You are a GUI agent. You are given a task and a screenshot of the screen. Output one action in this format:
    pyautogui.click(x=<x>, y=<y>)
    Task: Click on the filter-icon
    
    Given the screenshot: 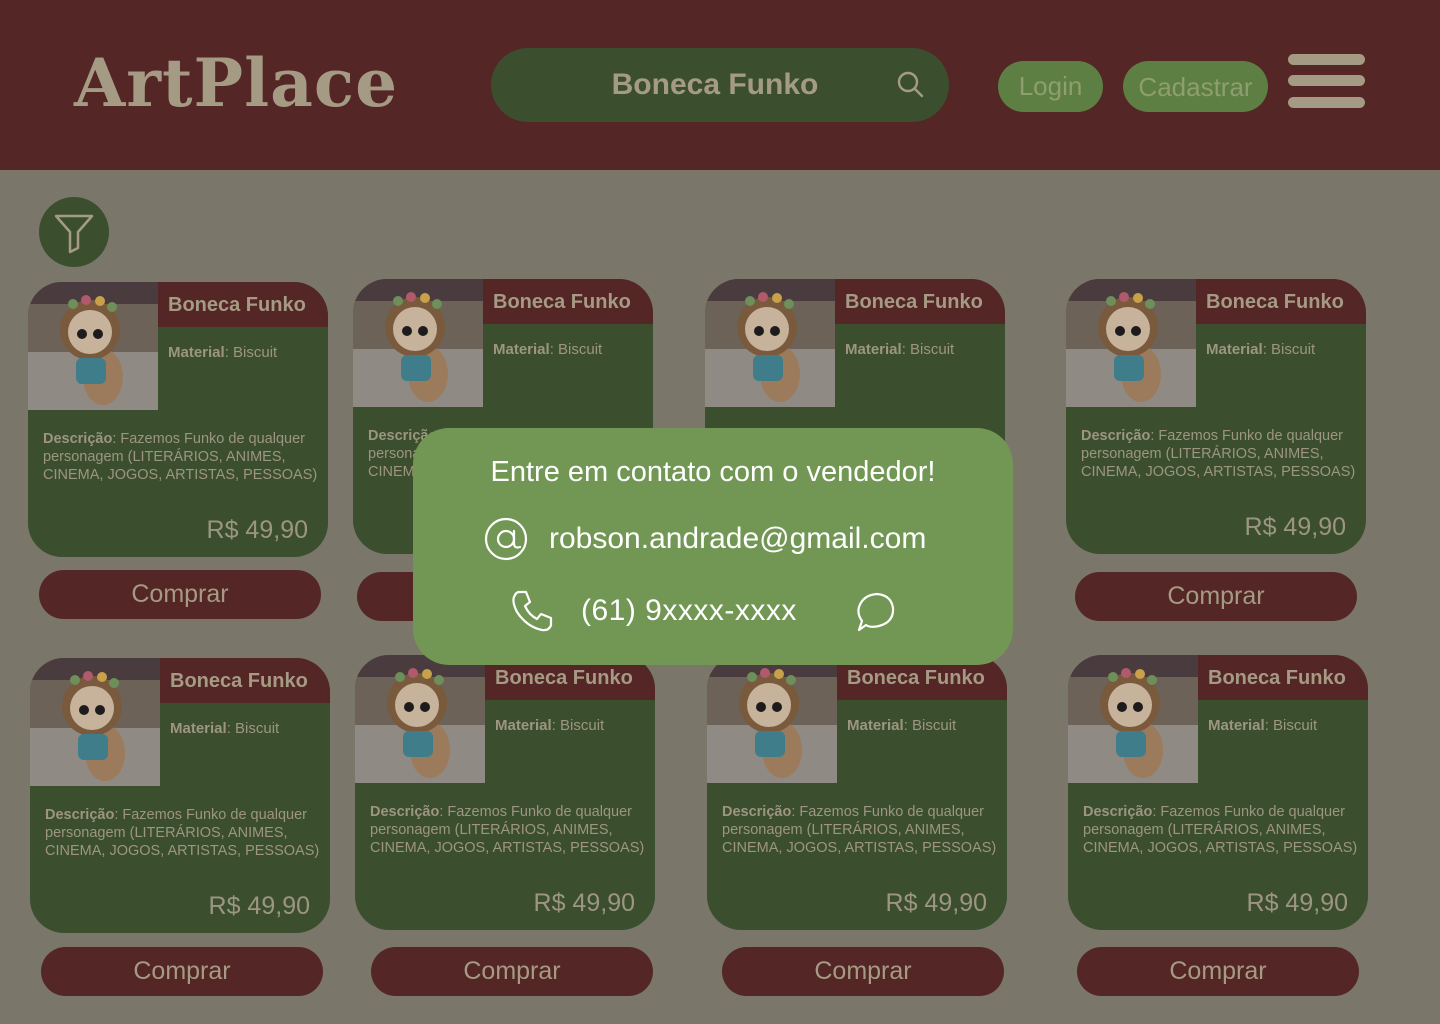 What is the action you would take?
    pyautogui.click(x=74, y=234)
    